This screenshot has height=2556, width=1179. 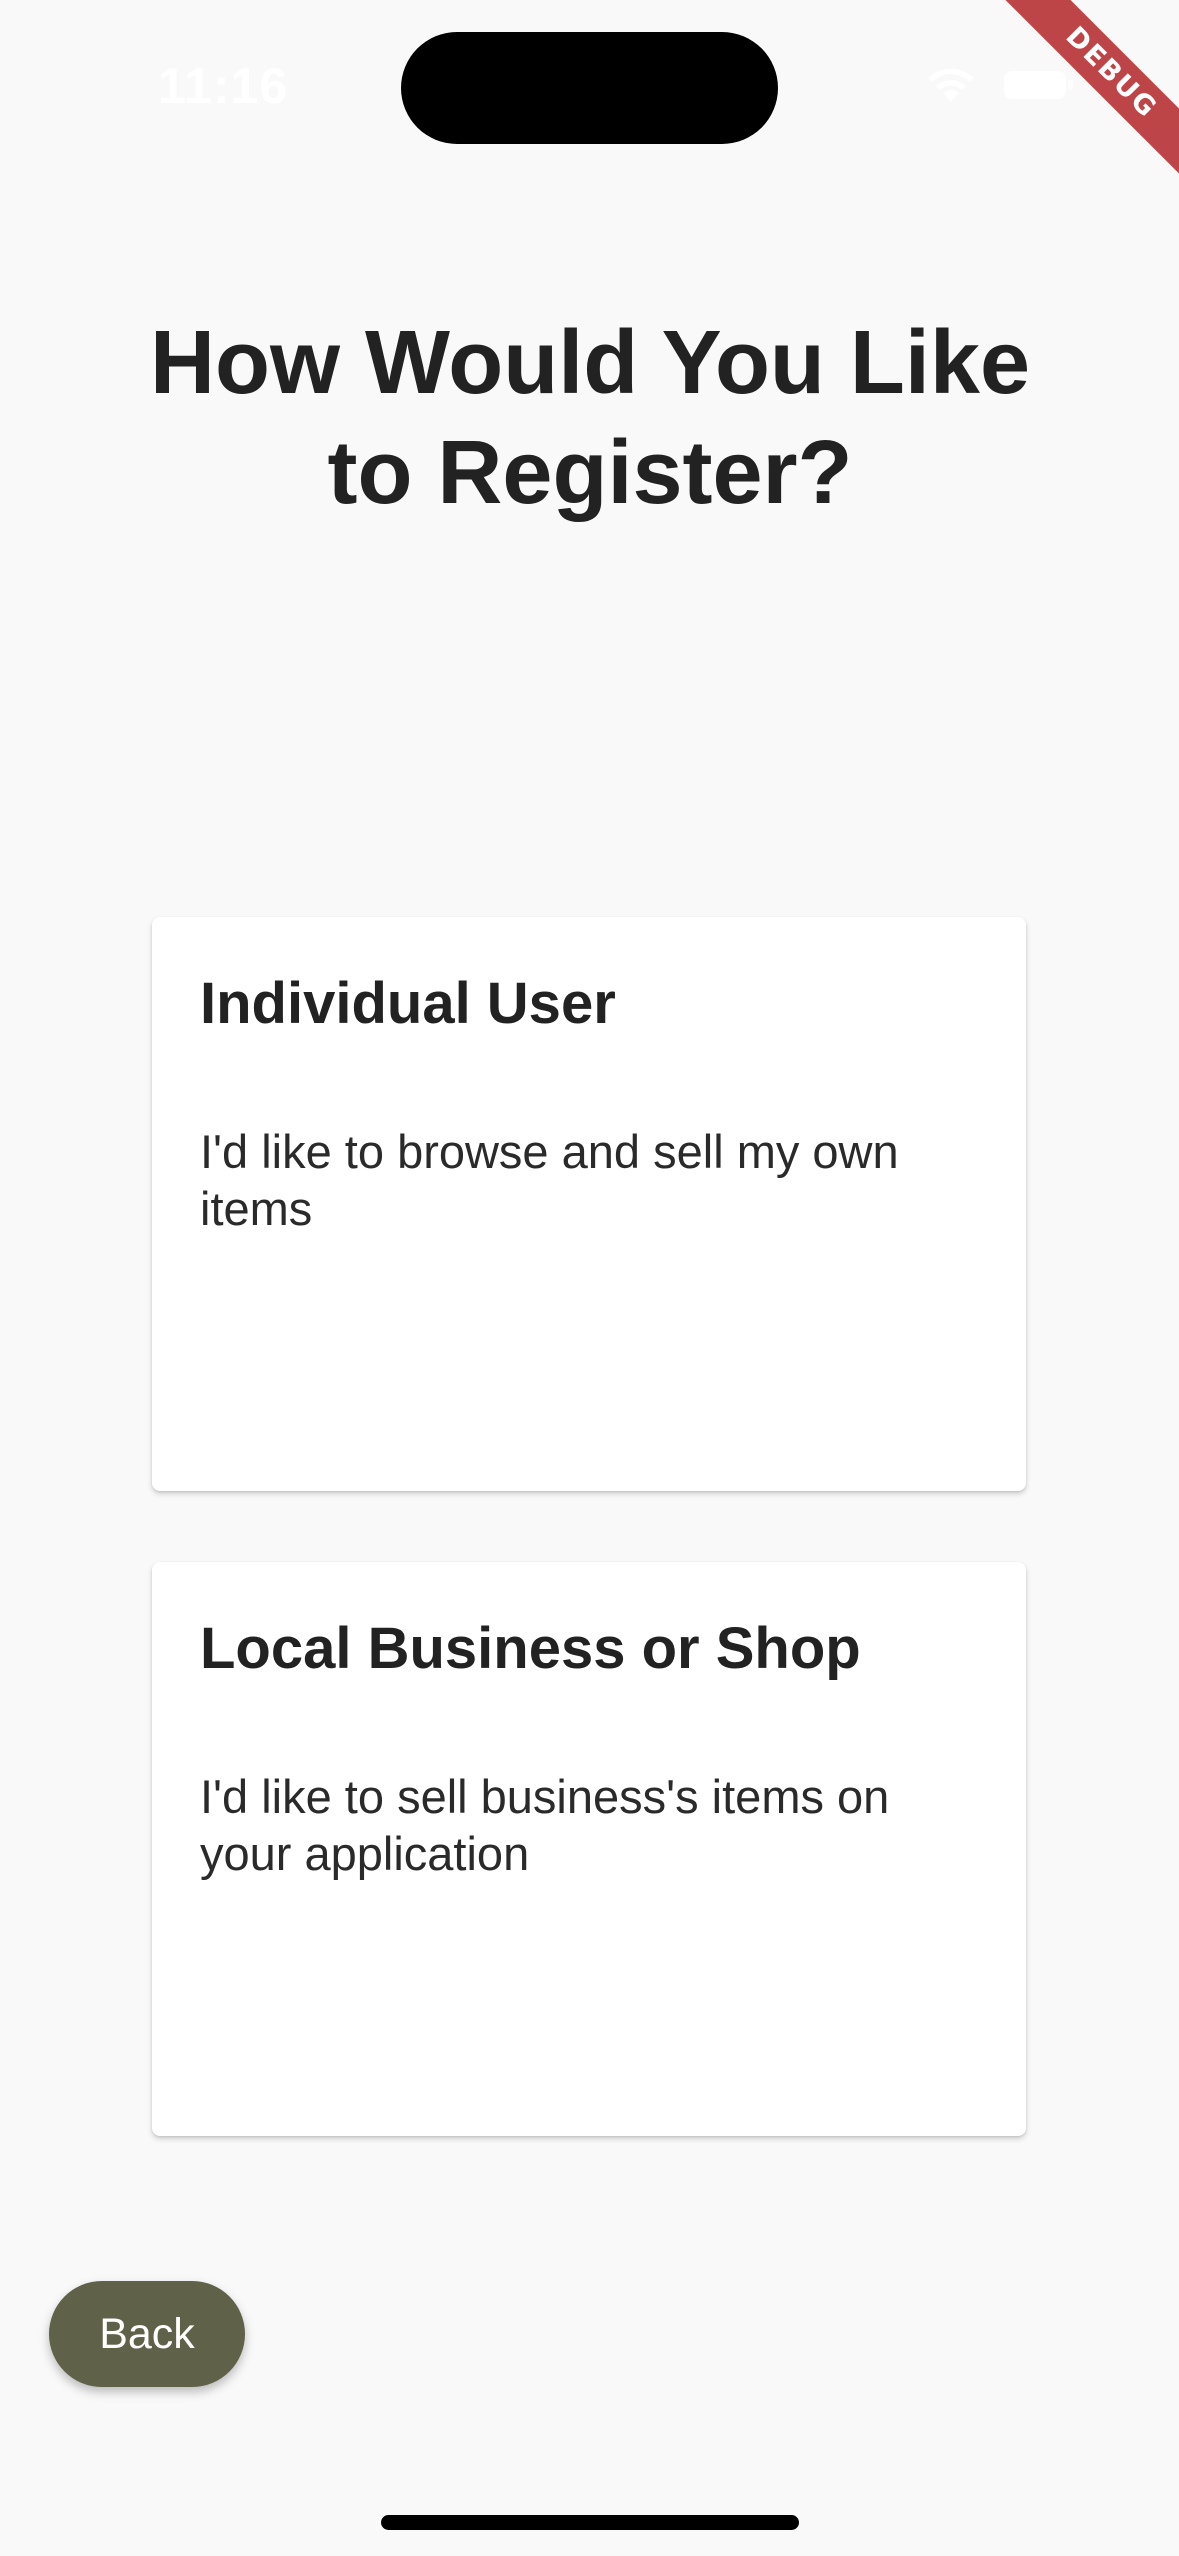 I want to click on dynamic-island, so click(x=589, y=88).